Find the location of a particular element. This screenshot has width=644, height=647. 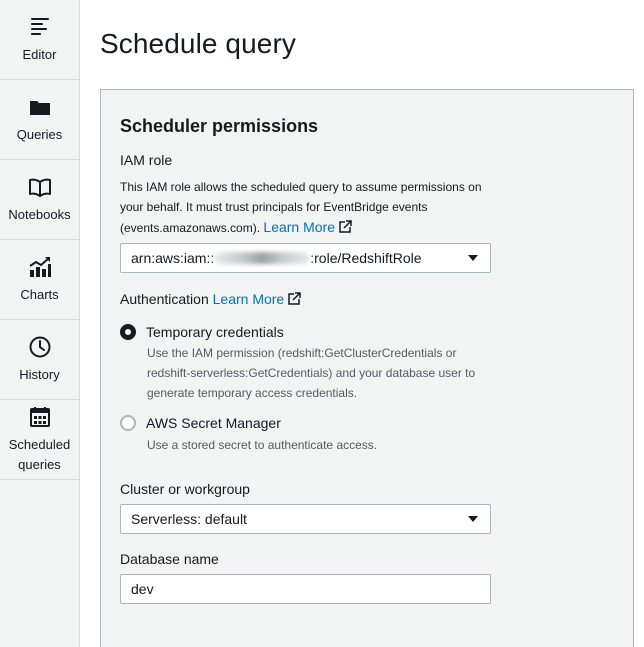

sidebar-item-scheduled-queries: Scheduled queries is located at coordinates (39, 440).